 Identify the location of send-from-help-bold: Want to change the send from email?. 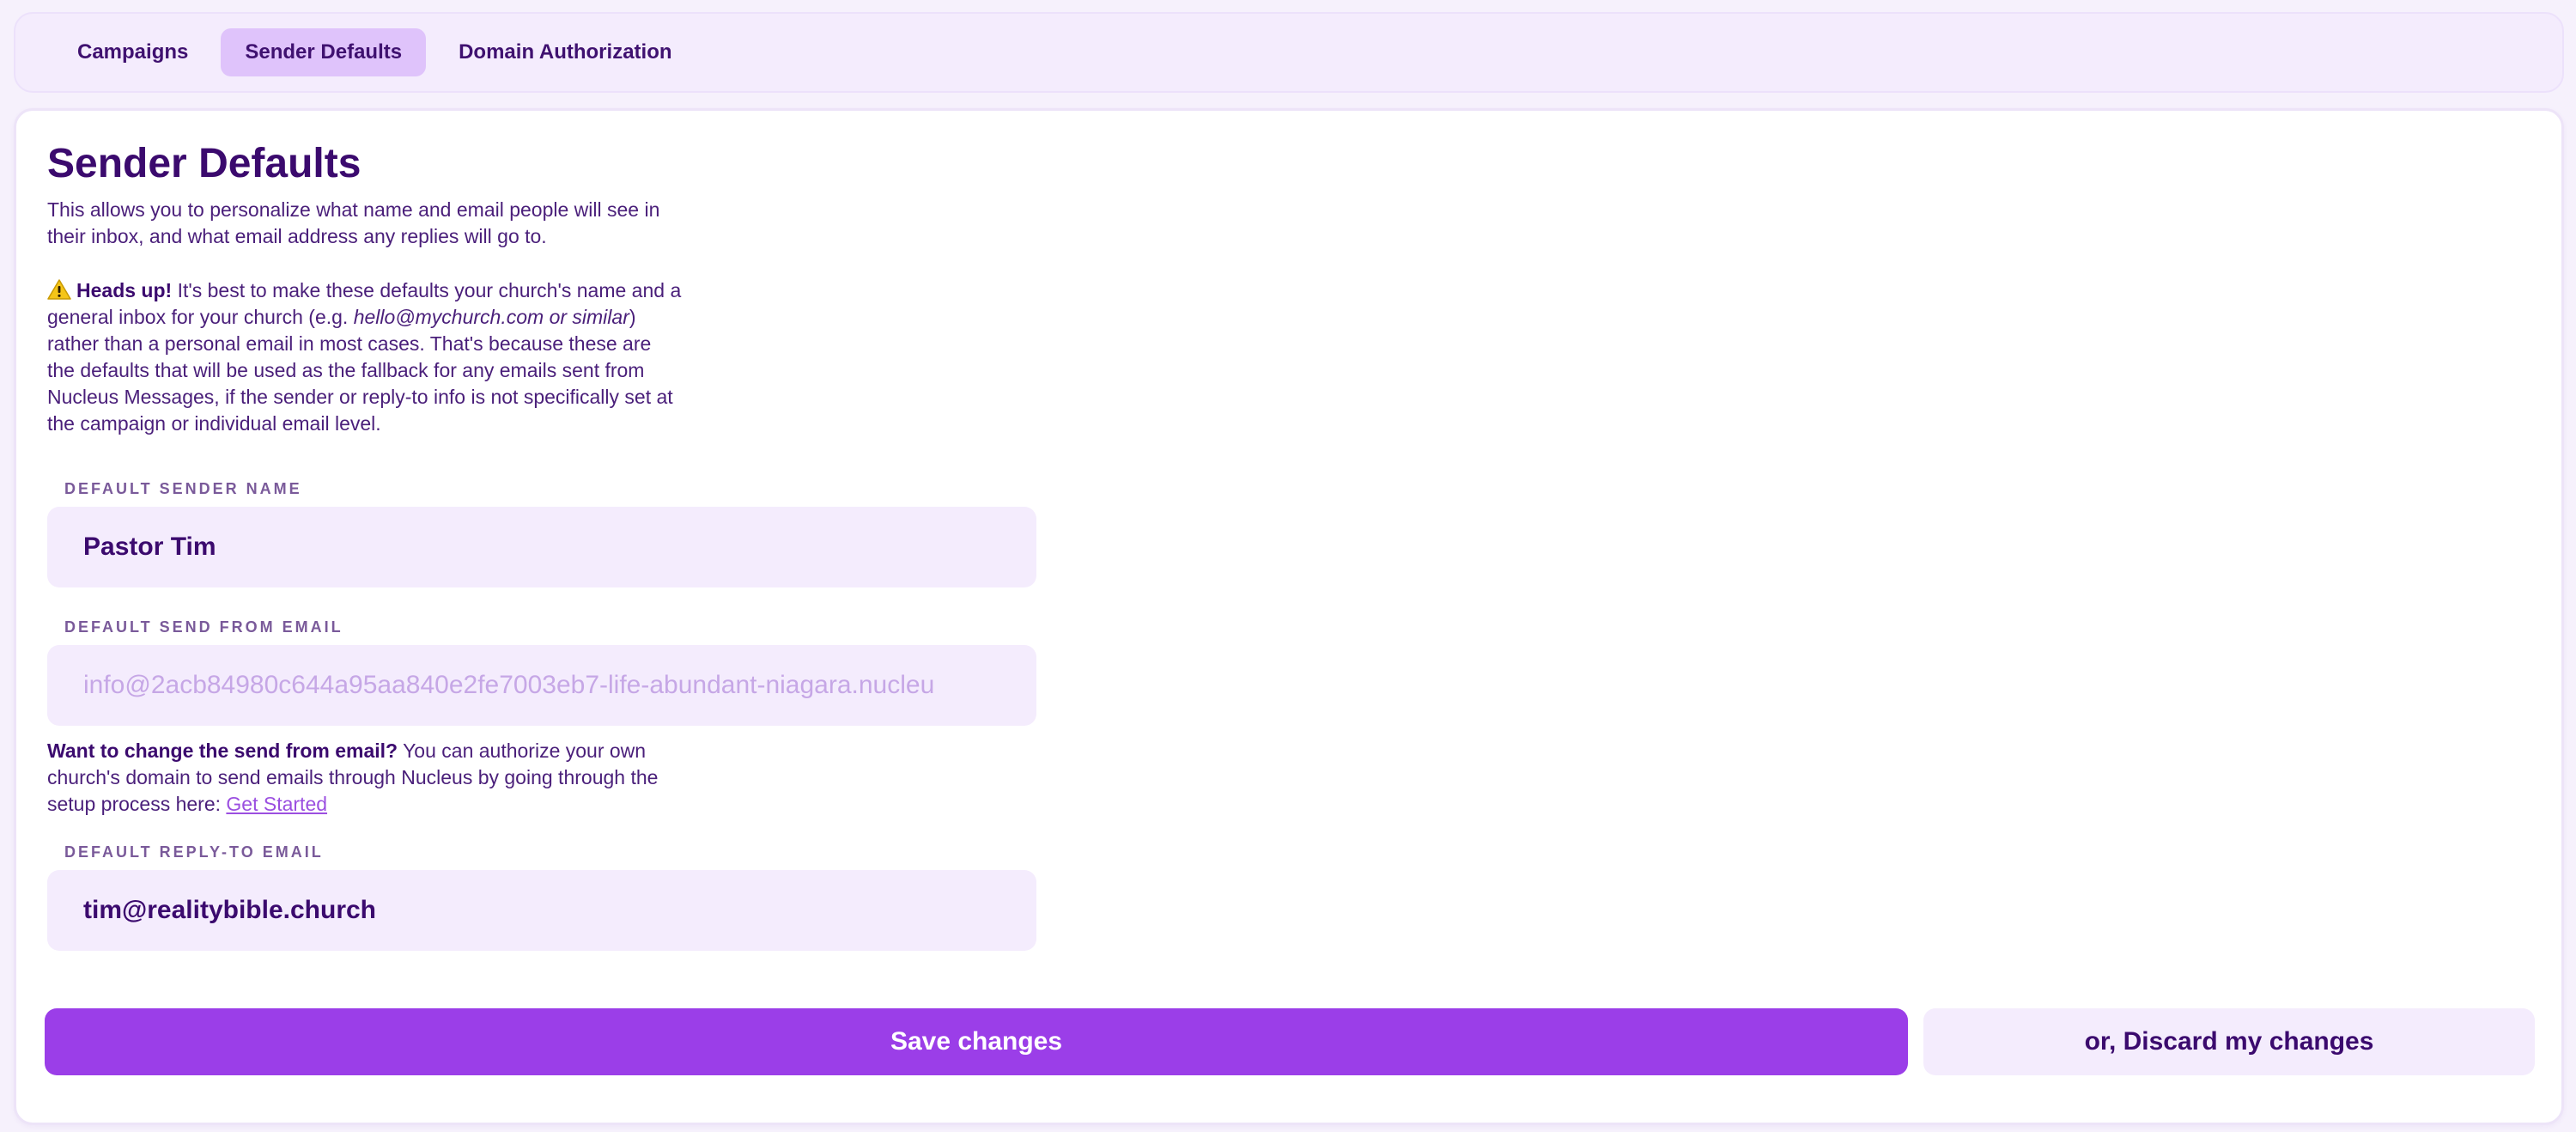
(222, 750).